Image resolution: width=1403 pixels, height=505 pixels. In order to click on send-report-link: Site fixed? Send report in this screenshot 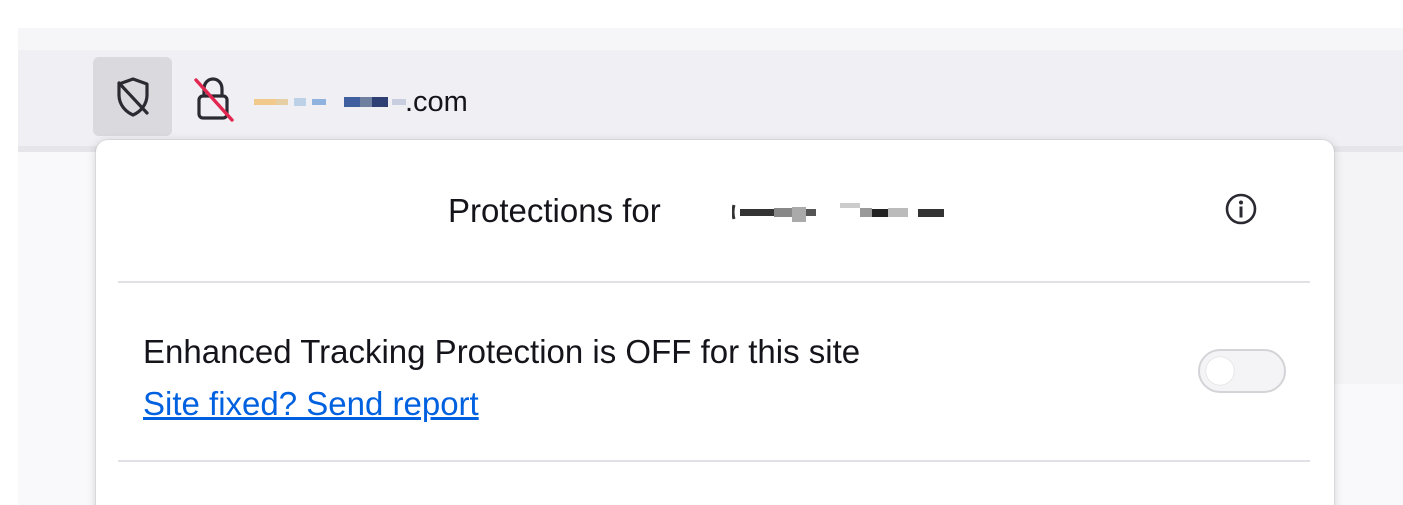, I will do `click(311, 404)`.